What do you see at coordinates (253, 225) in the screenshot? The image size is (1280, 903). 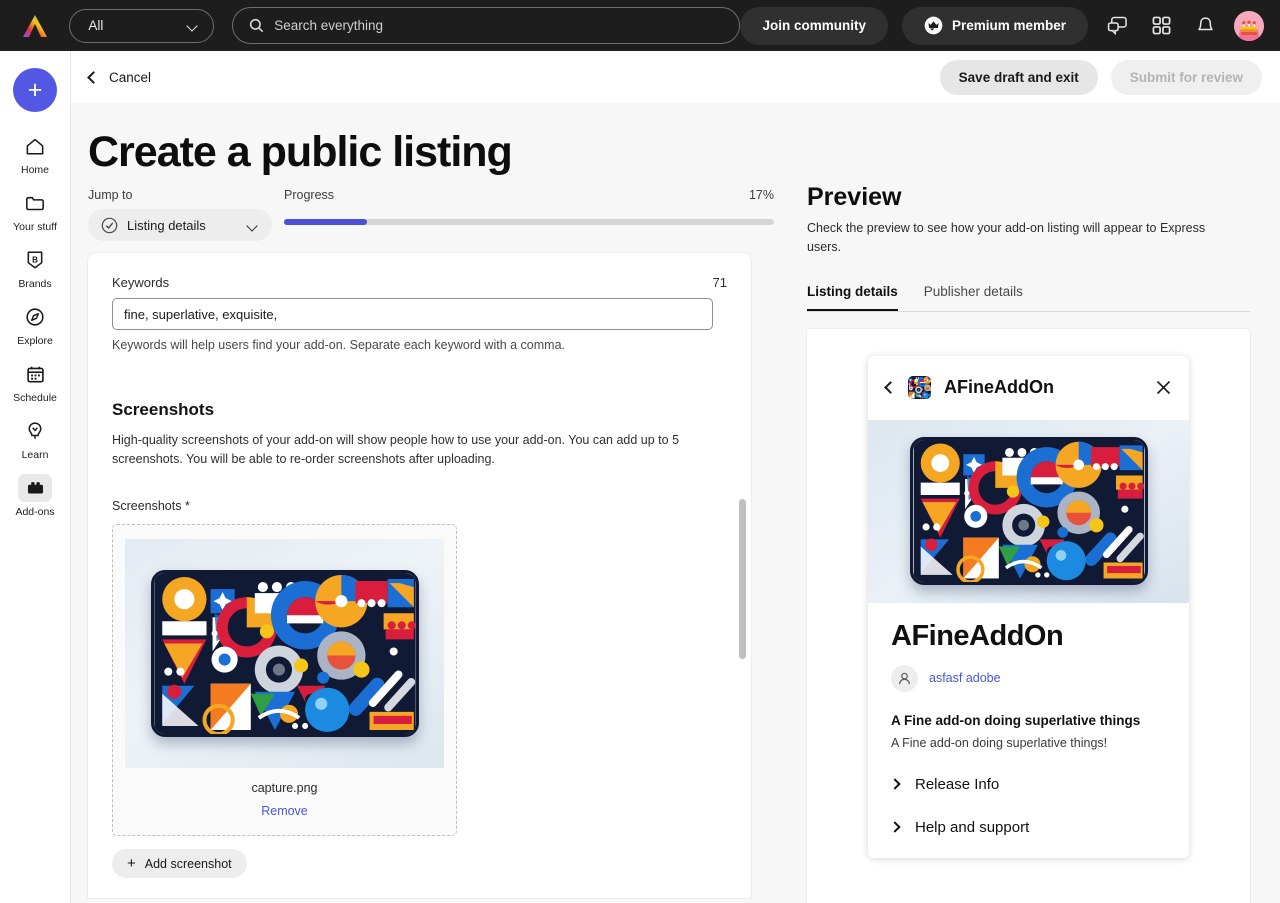 I see `chevron-down-icon` at bounding box center [253, 225].